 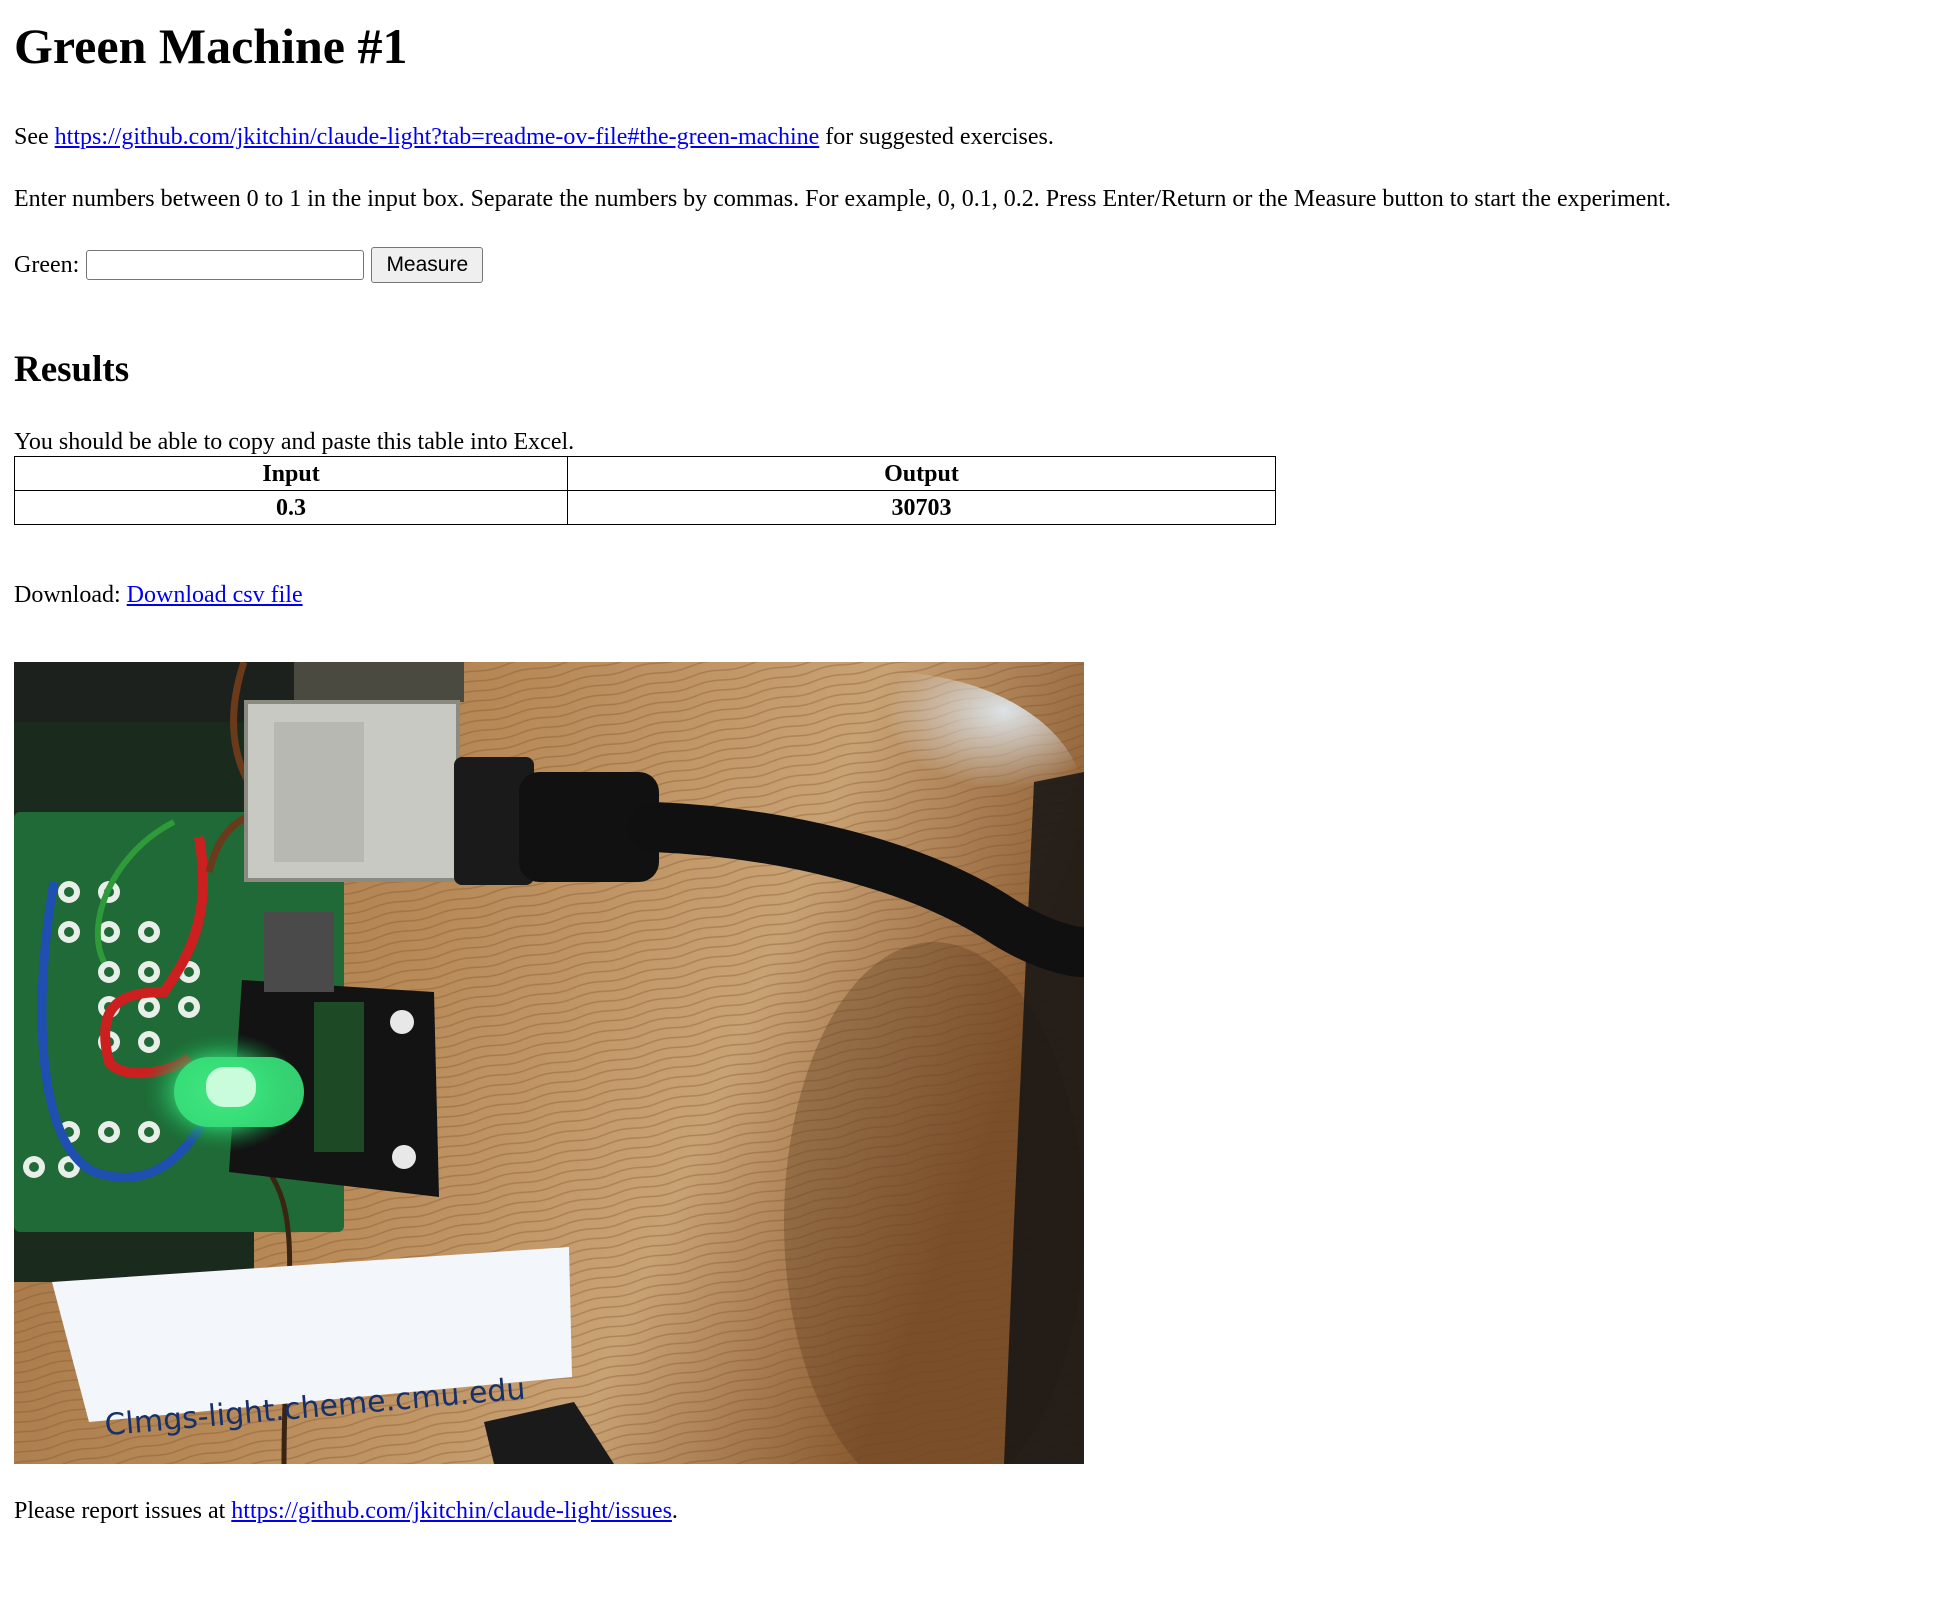 What do you see at coordinates (31, 137) in the screenshot?
I see `see-prefix: See` at bounding box center [31, 137].